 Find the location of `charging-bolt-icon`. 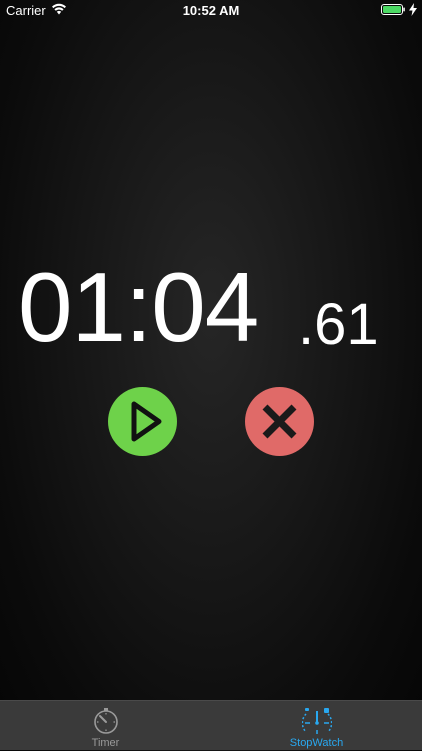

charging-bolt-icon is located at coordinates (413, 9).